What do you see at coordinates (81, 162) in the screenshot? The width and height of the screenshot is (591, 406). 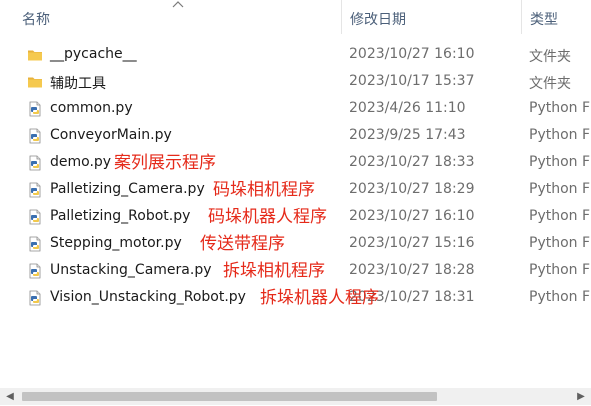 I see `file-name: demo.py` at bounding box center [81, 162].